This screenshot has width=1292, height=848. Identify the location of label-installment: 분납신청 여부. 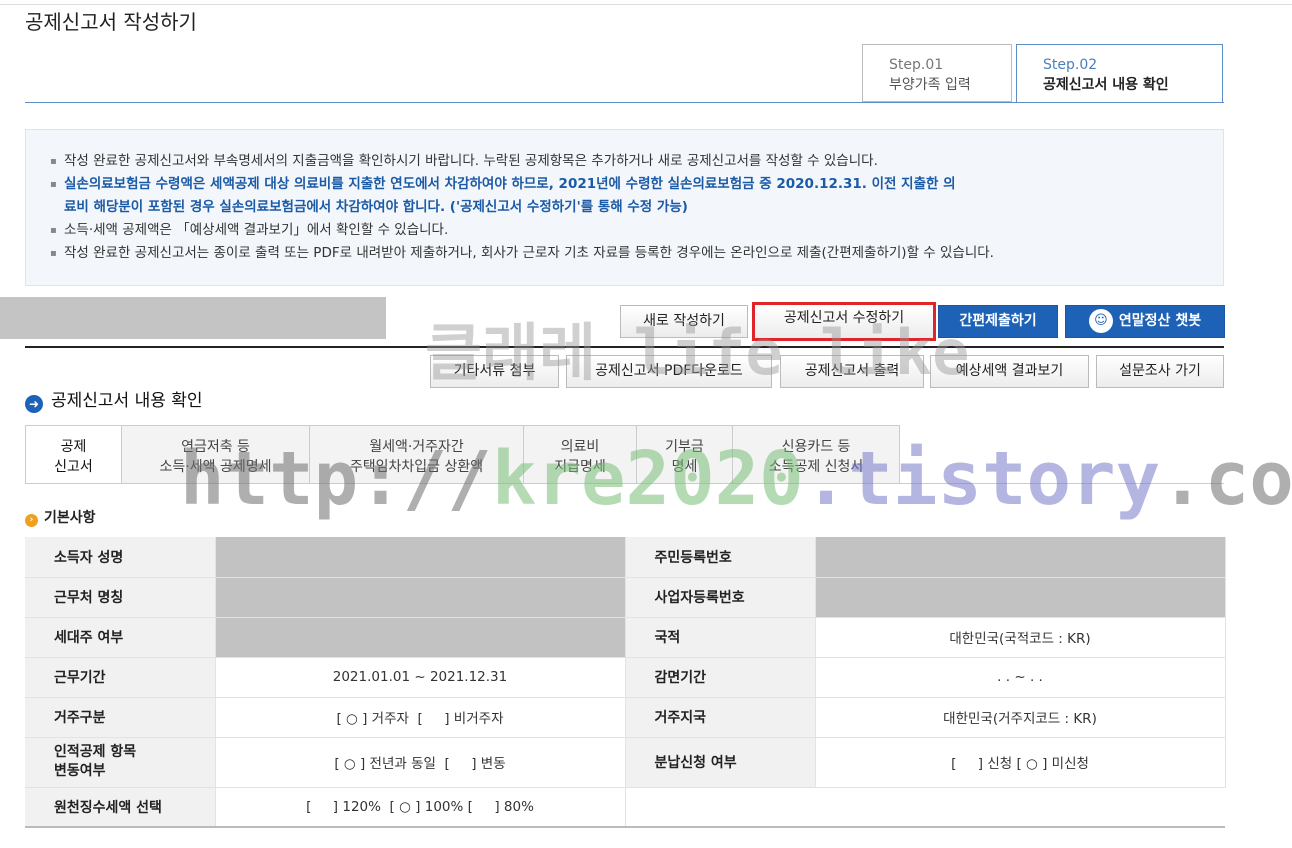
(720, 762).